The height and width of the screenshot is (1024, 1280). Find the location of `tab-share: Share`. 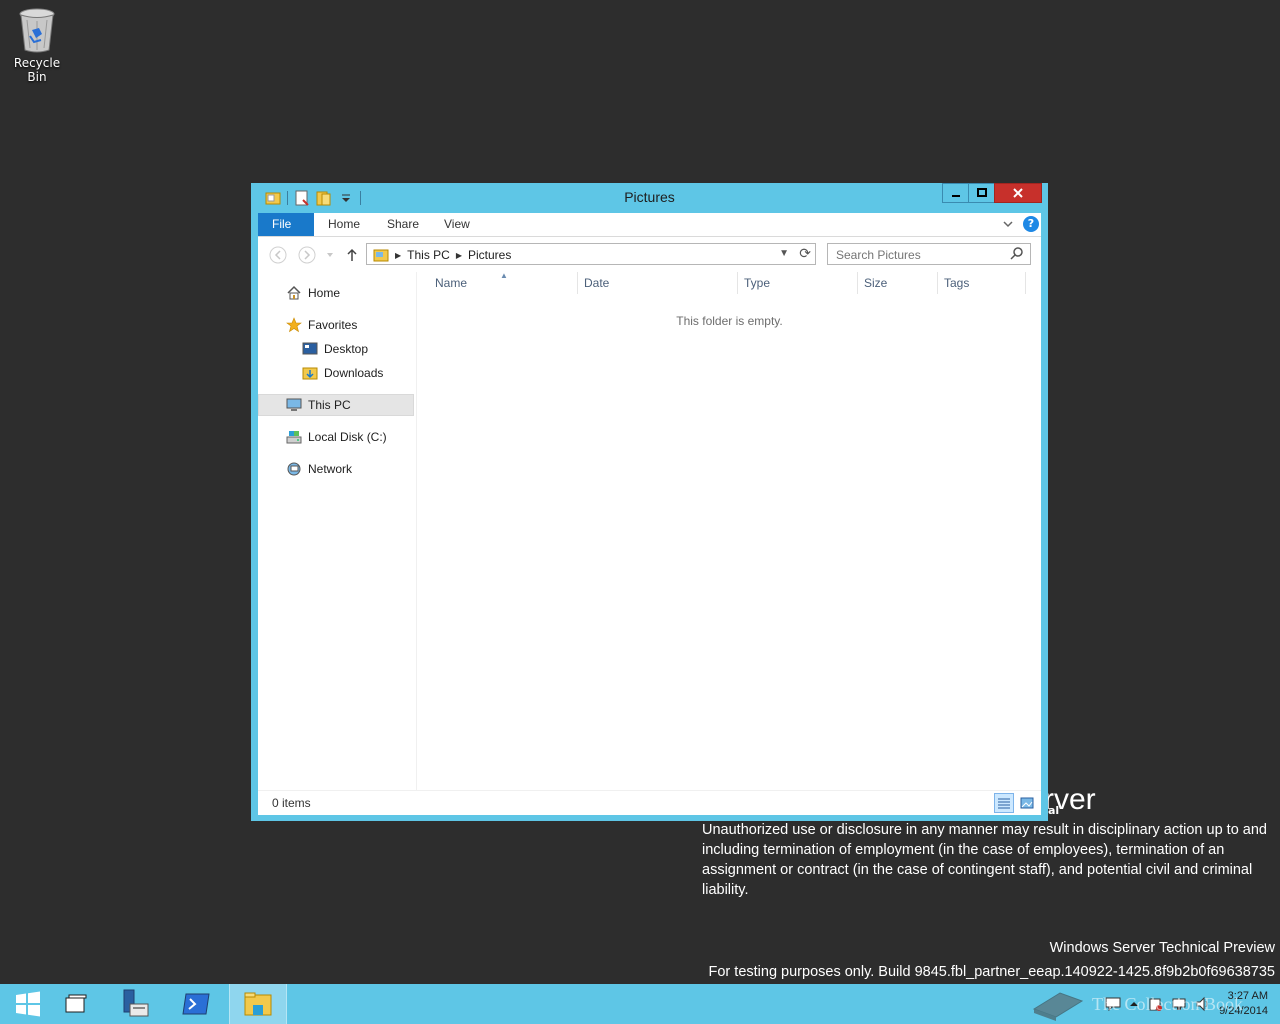

tab-share: Share is located at coordinates (403, 224).